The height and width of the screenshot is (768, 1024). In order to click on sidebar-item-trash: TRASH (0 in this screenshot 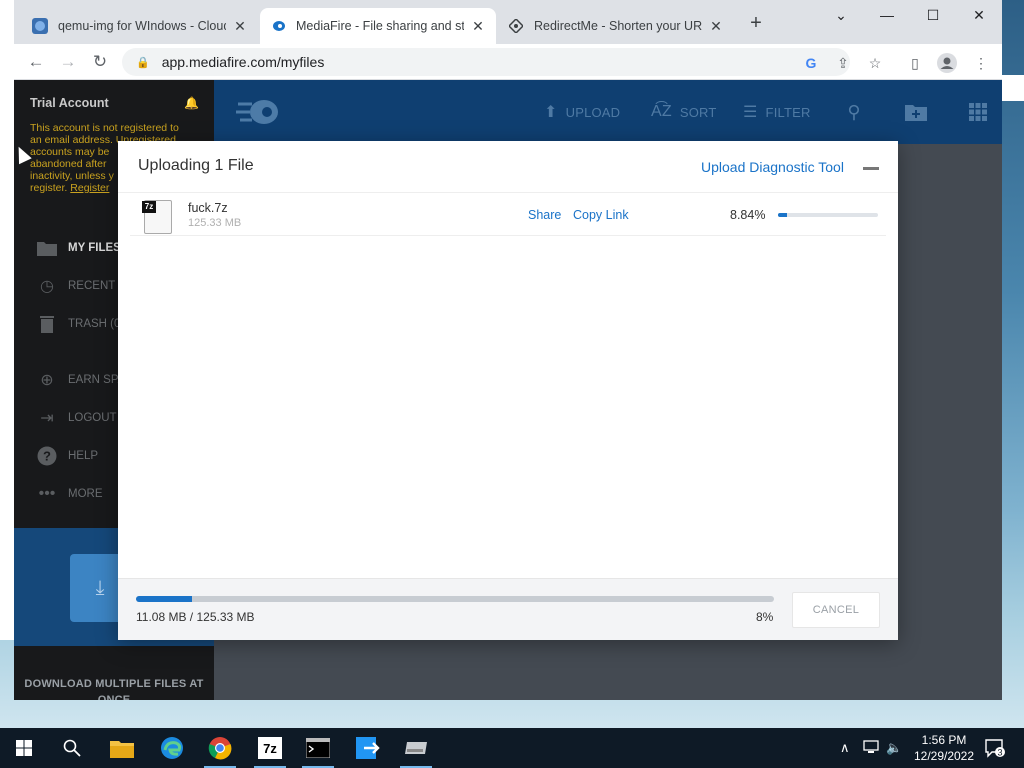, I will do `click(78, 324)`.